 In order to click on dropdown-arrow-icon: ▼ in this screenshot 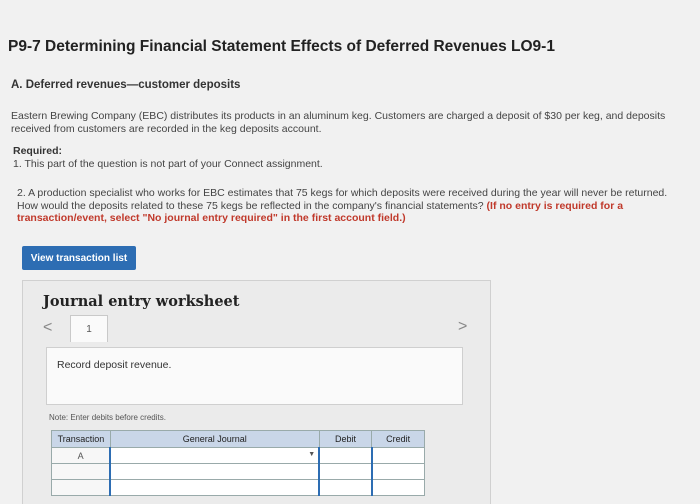, I will do `click(311, 454)`.